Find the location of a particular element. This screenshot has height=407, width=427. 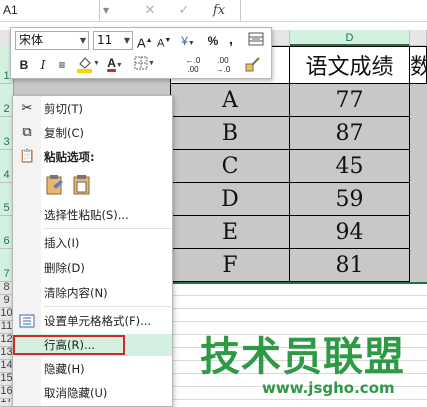

increase-decimal-icon: ←.0.00 is located at coordinates (193, 65).